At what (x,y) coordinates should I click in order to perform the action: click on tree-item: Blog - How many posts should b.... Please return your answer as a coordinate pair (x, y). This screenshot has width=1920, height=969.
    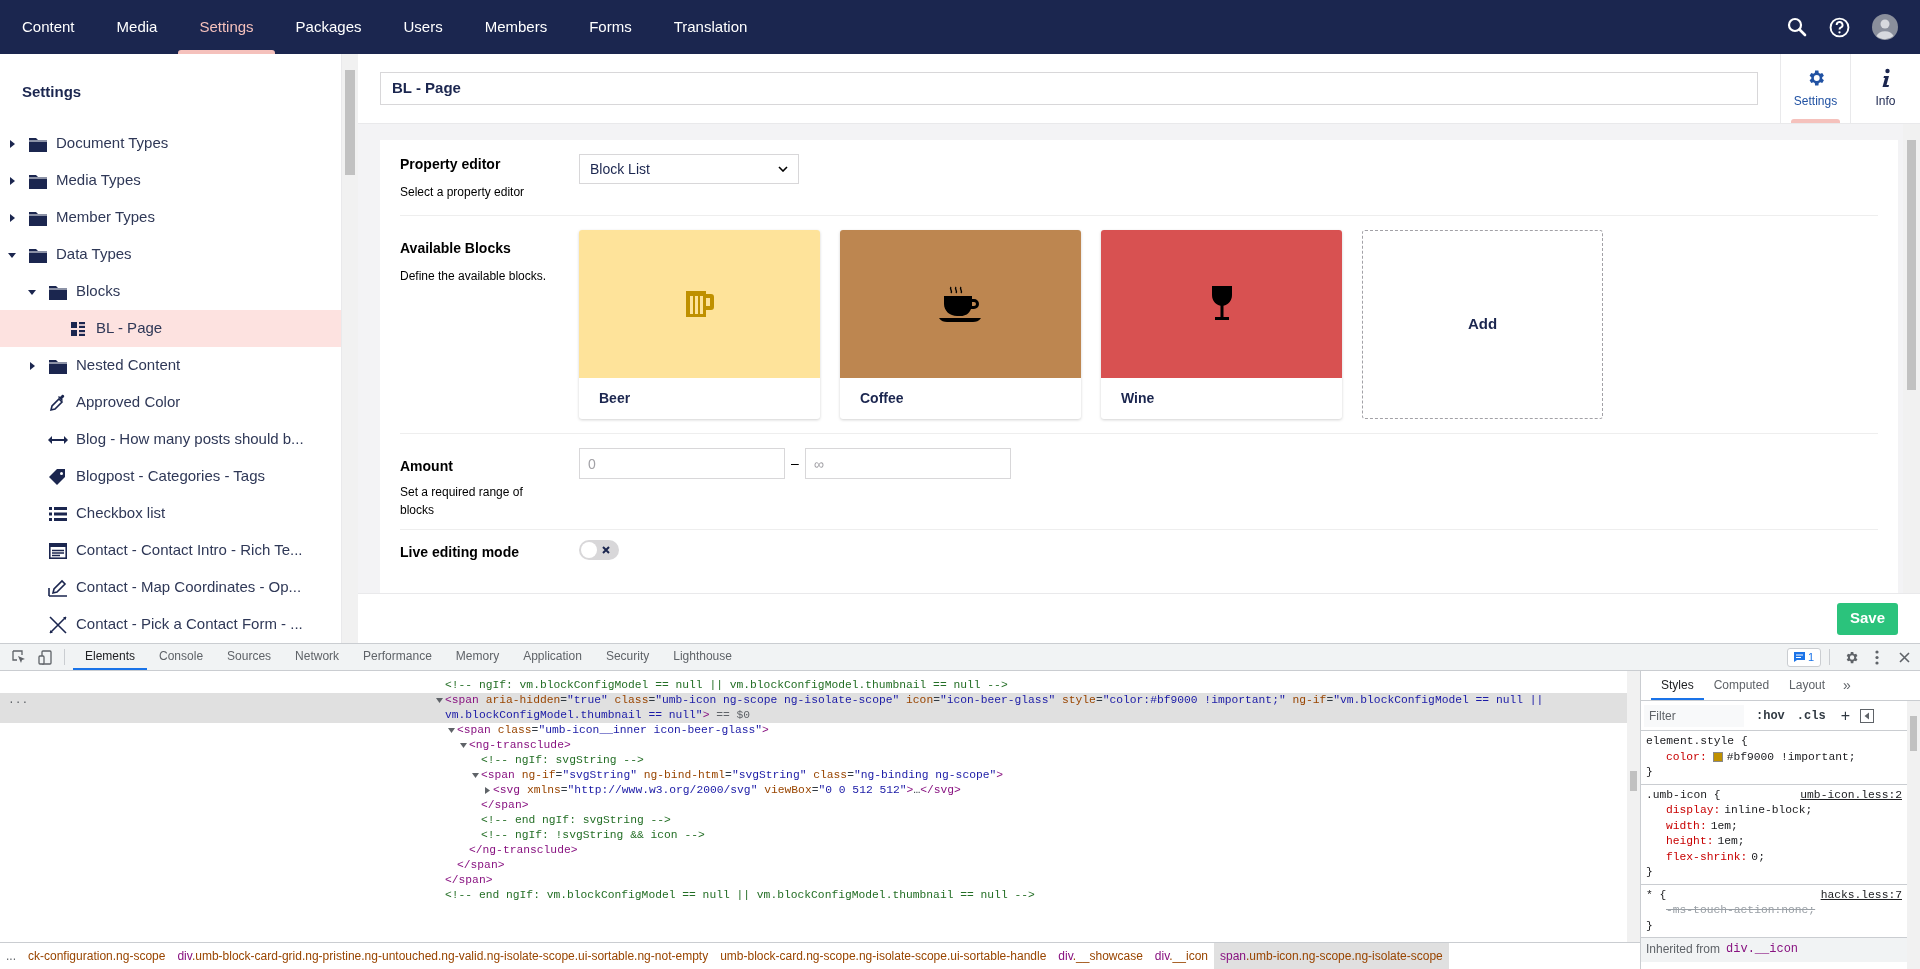
    Looking at the image, I should click on (170, 439).